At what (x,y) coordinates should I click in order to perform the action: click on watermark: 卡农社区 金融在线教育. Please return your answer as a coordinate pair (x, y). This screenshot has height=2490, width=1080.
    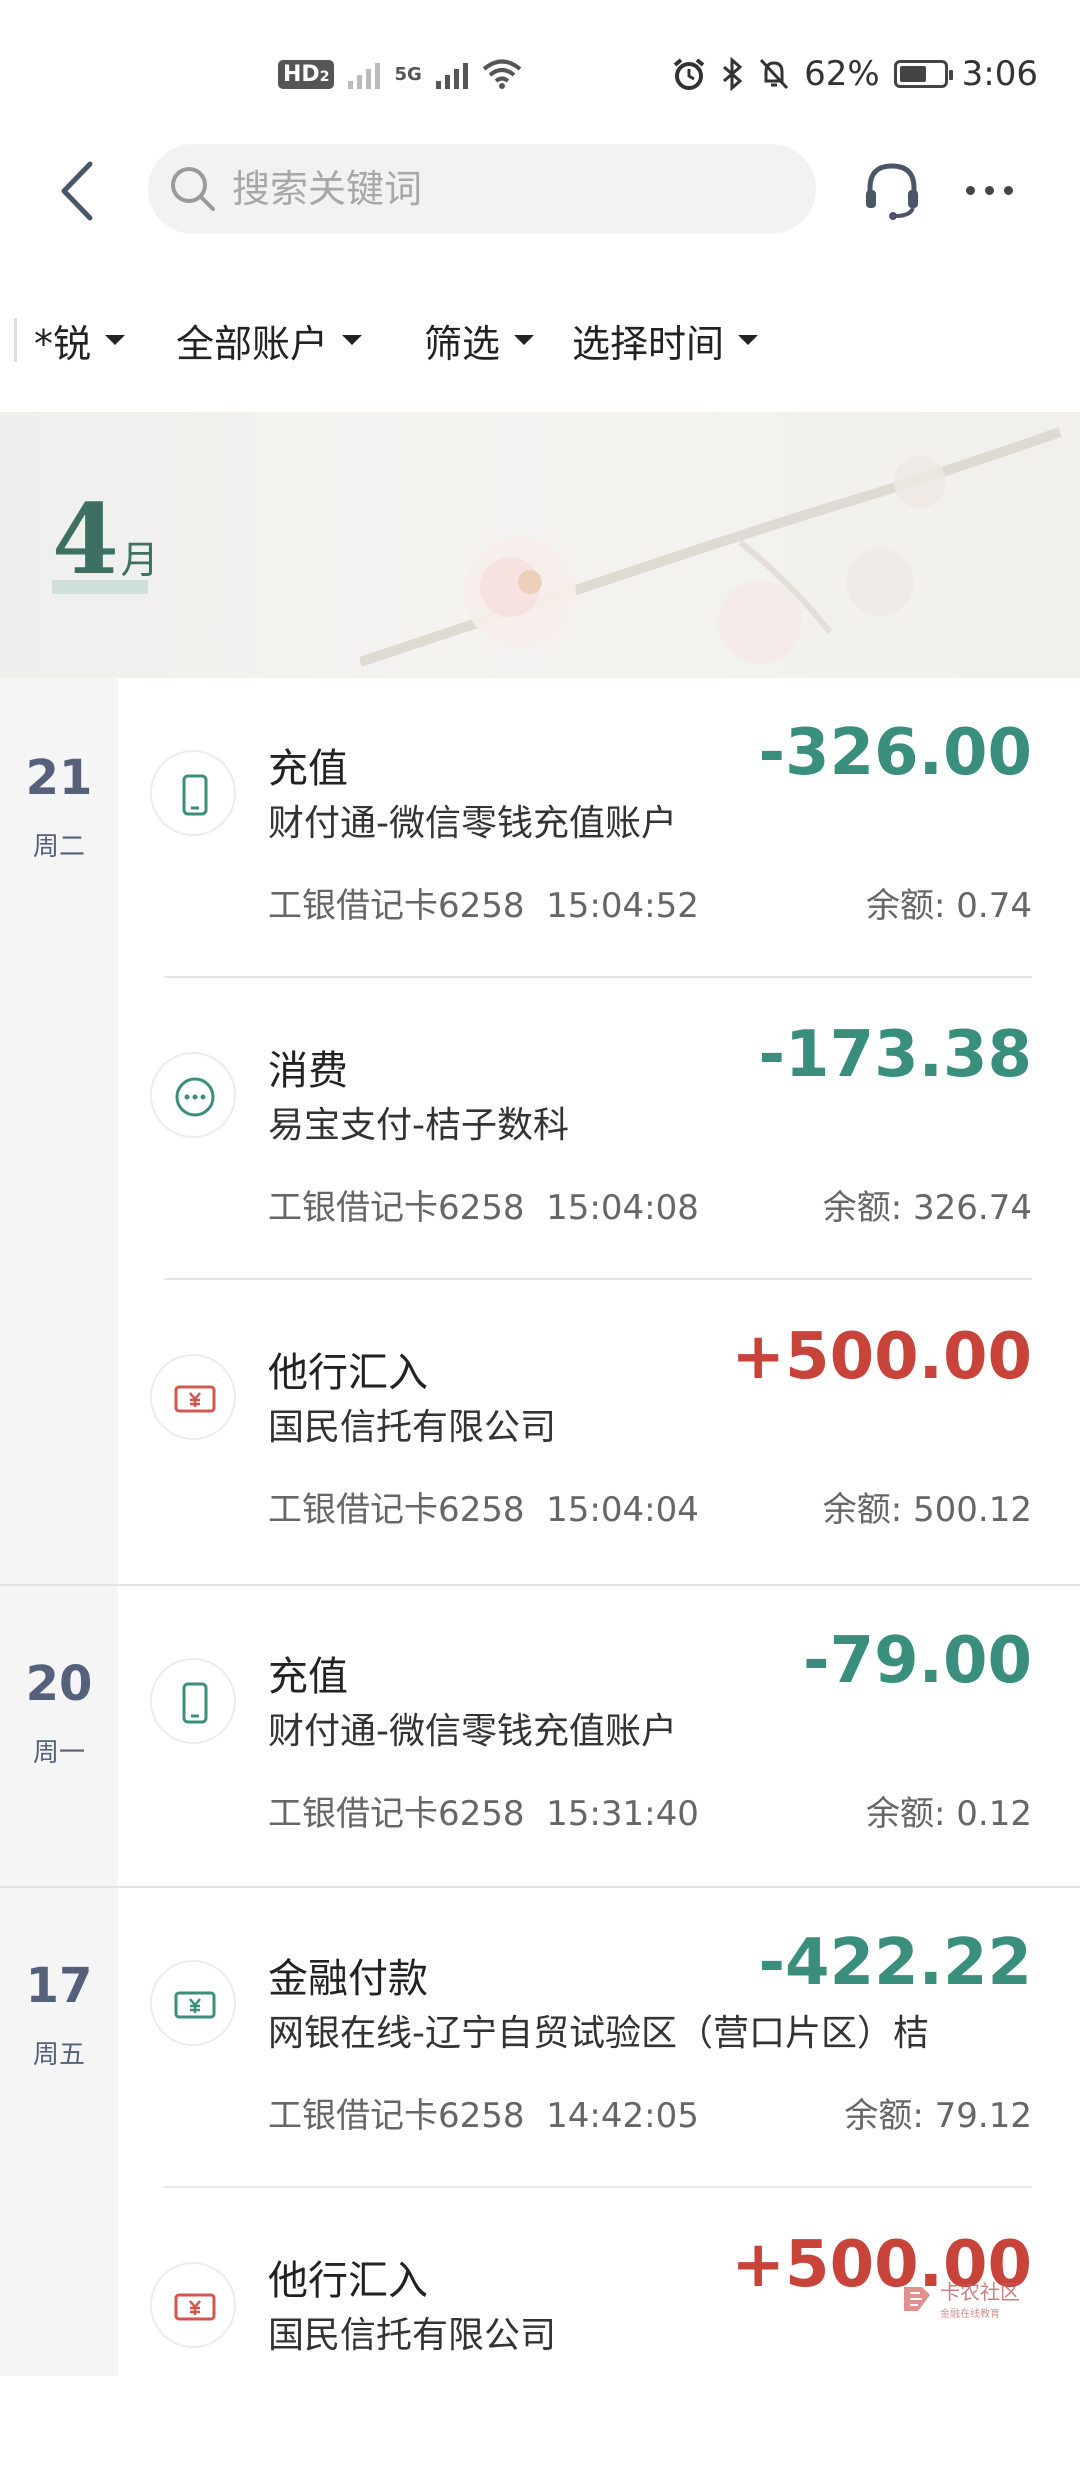
    Looking at the image, I should click on (960, 2298).